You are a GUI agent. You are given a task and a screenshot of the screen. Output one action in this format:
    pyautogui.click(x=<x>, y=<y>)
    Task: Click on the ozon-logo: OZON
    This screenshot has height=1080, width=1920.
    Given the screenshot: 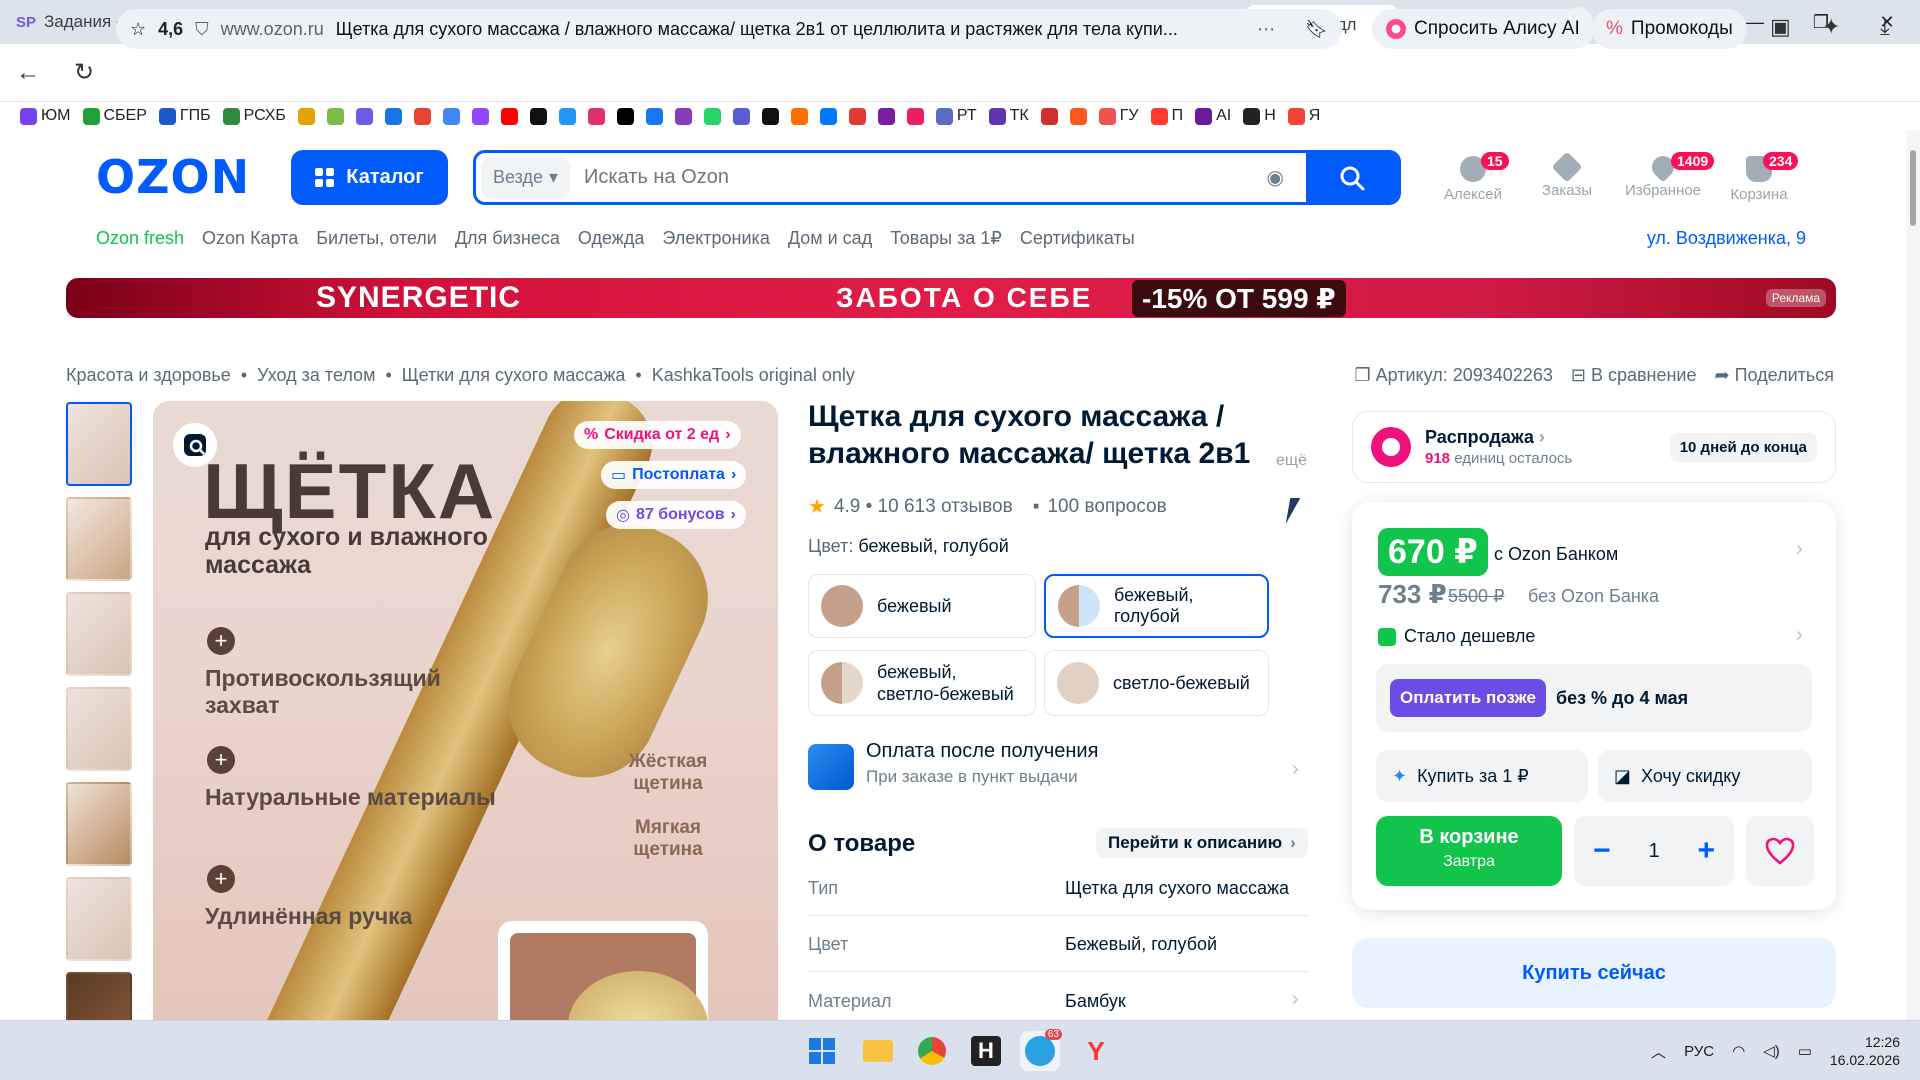 What is the action you would take?
    pyautogui.click(x=173, y=177)
    